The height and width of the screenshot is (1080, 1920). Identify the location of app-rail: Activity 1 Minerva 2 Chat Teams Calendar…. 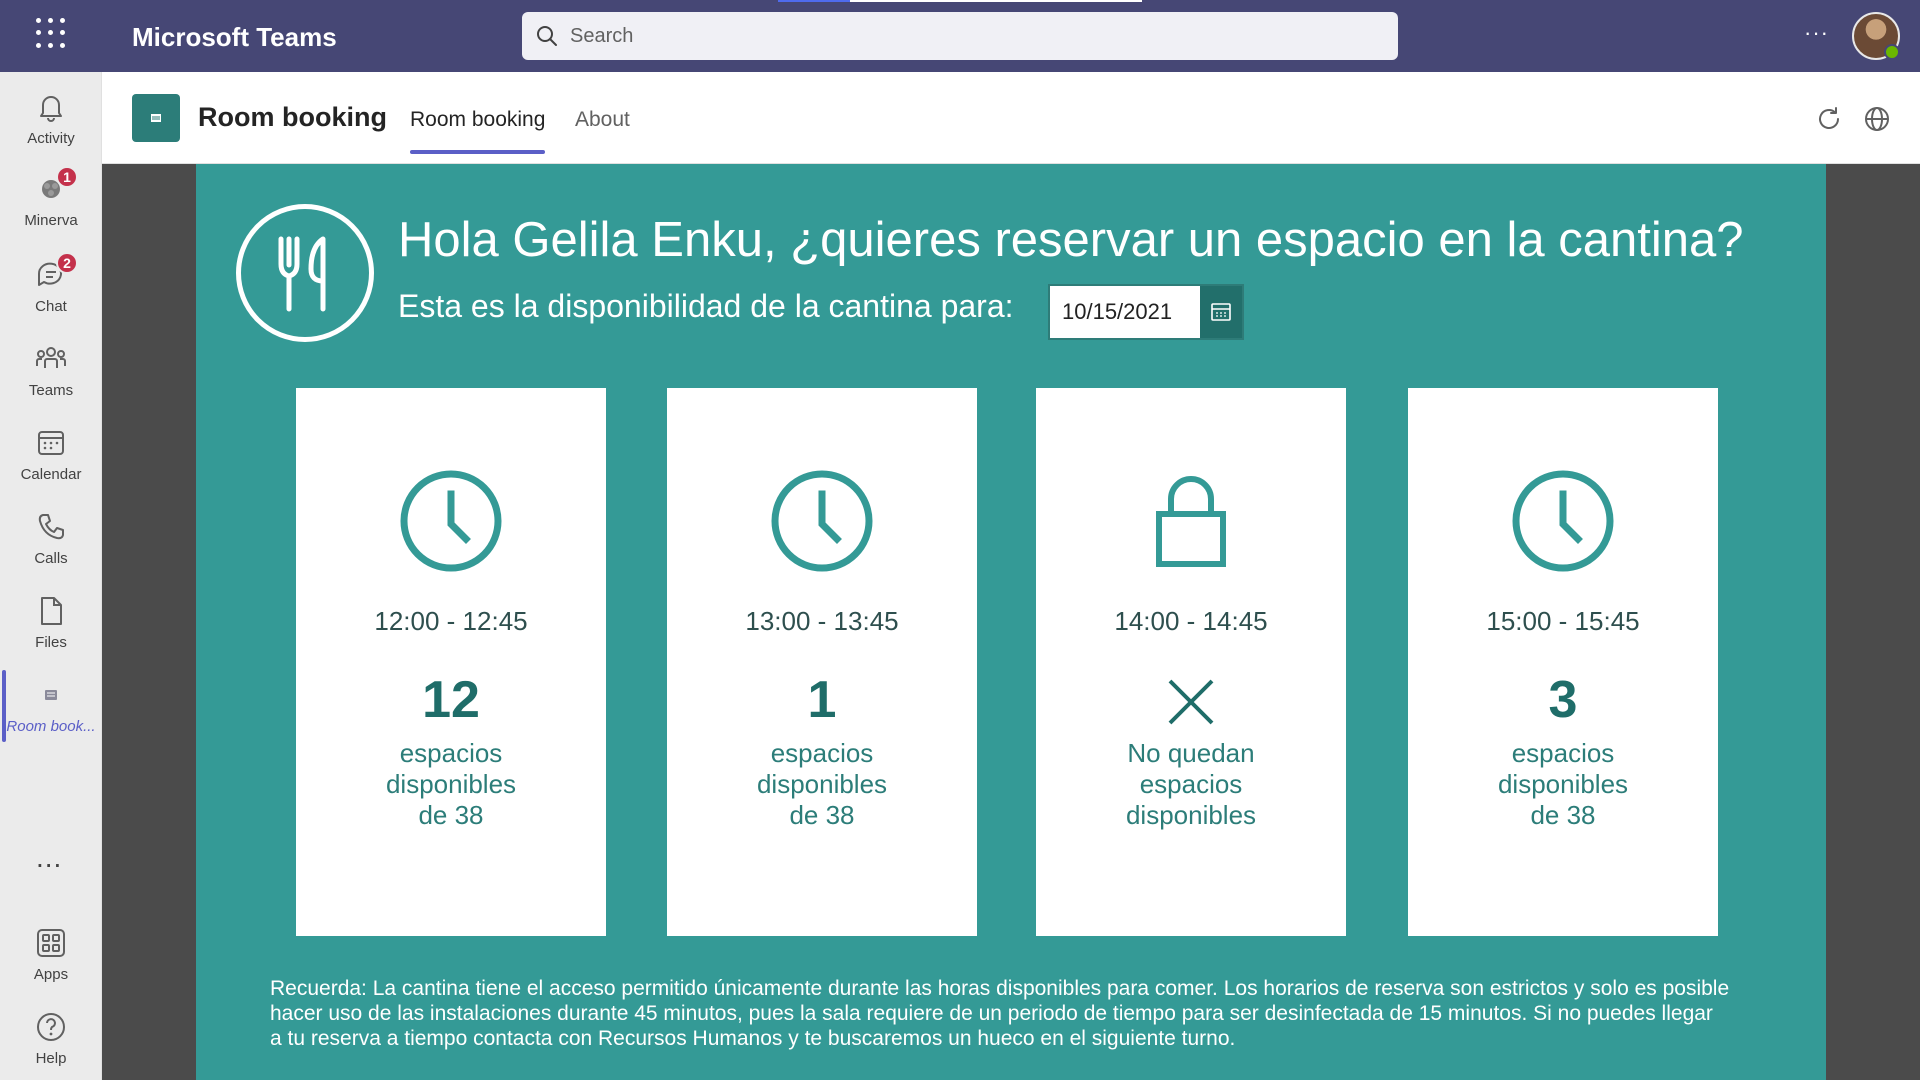
(51, 576).